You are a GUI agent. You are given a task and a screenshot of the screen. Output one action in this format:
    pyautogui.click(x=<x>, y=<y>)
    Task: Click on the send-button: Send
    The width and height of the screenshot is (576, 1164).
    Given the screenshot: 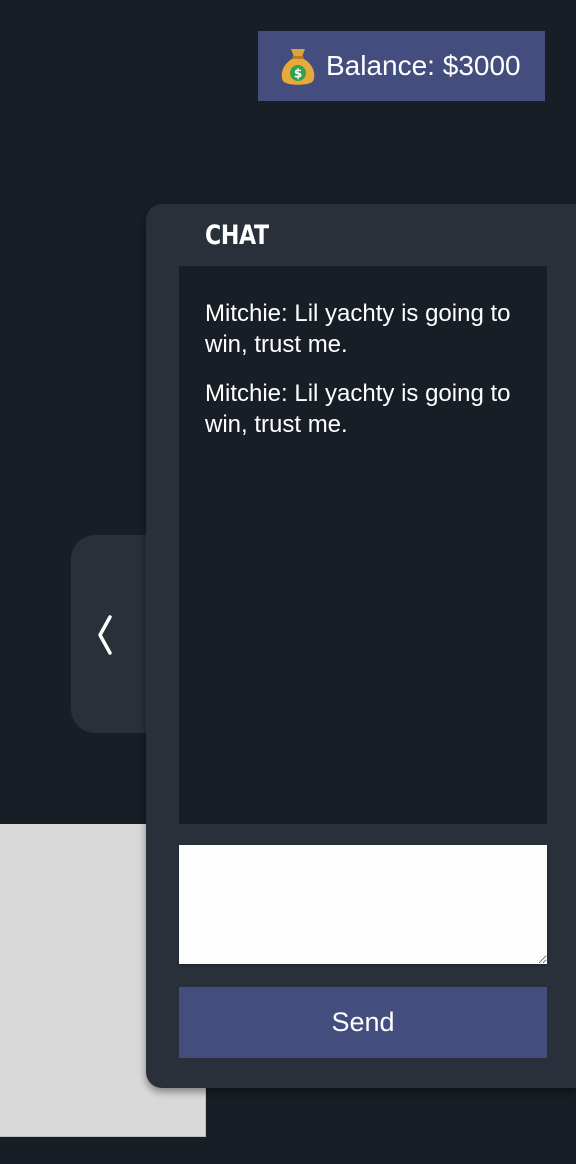 What is the action you would take?
    pyautogui.click(x=363, y=1022)
    